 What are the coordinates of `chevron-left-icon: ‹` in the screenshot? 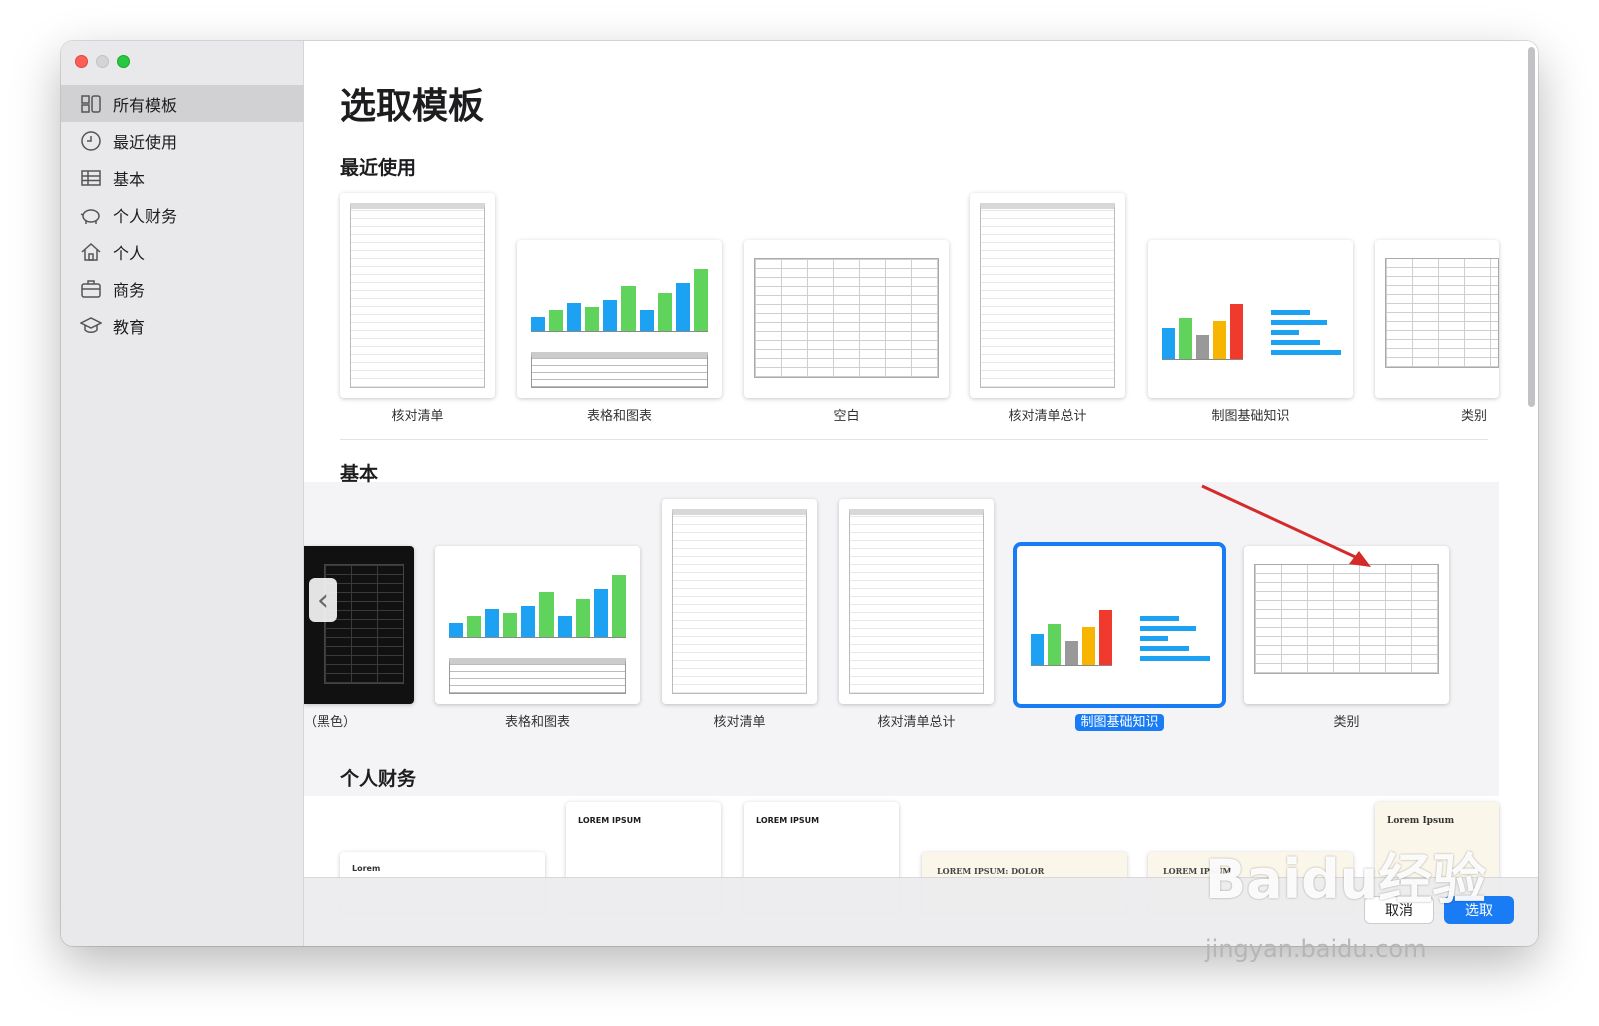 It's located at (323, 600).